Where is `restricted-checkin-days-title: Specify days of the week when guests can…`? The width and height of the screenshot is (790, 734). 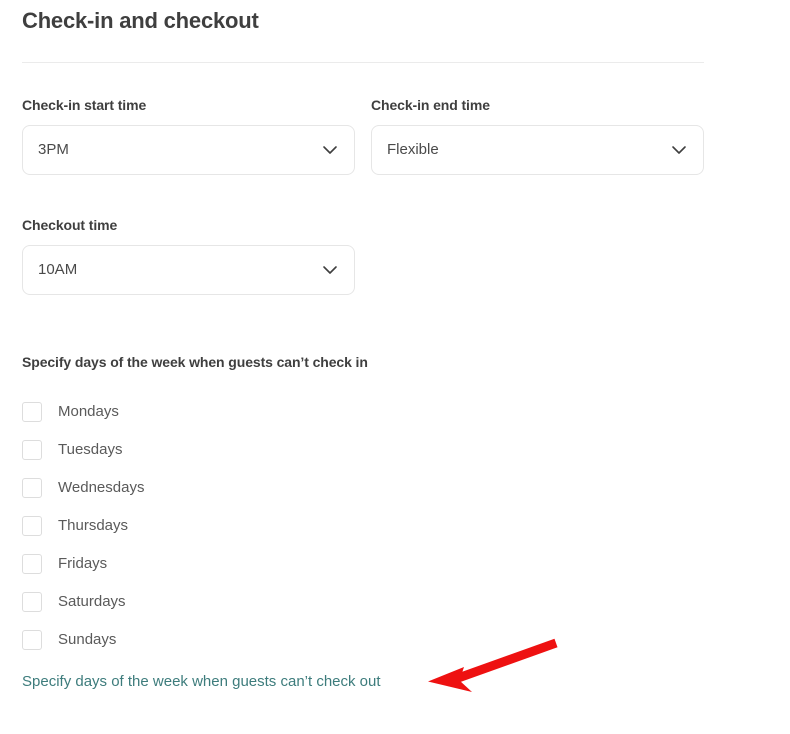 restricted-checkin-days-title: Specify days of the week when guests can… is located at coordinates (195, 362).